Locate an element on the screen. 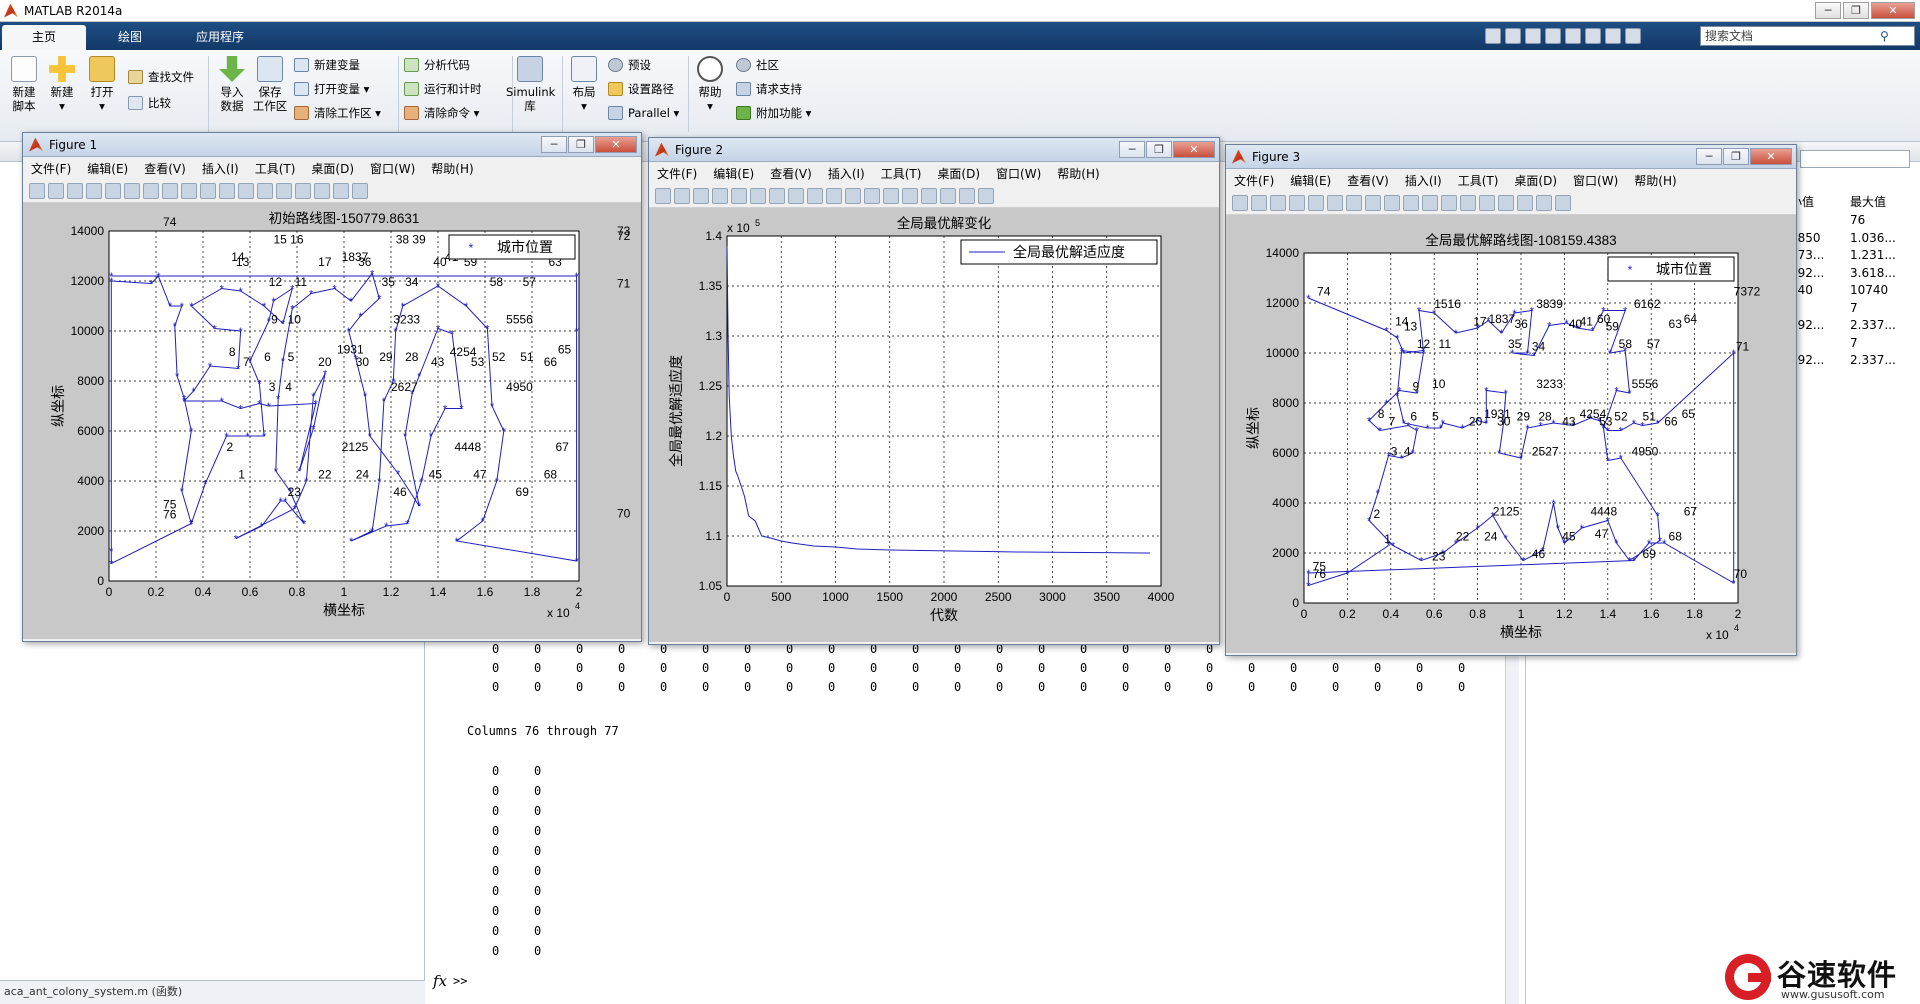 Image resolution: width=1920 pixels, height=1004 pixels. tab-apps: 应用程序 is located at coordinates (220, 37).